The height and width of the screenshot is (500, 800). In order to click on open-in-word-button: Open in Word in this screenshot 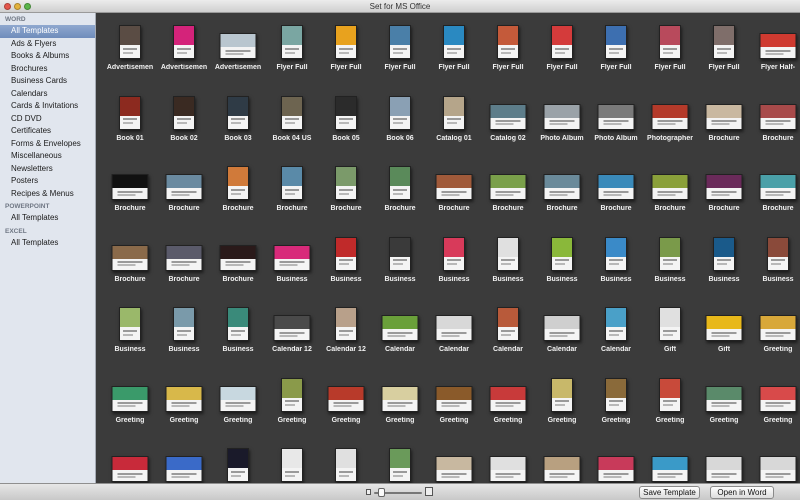, I will do `click(742, 492)`.